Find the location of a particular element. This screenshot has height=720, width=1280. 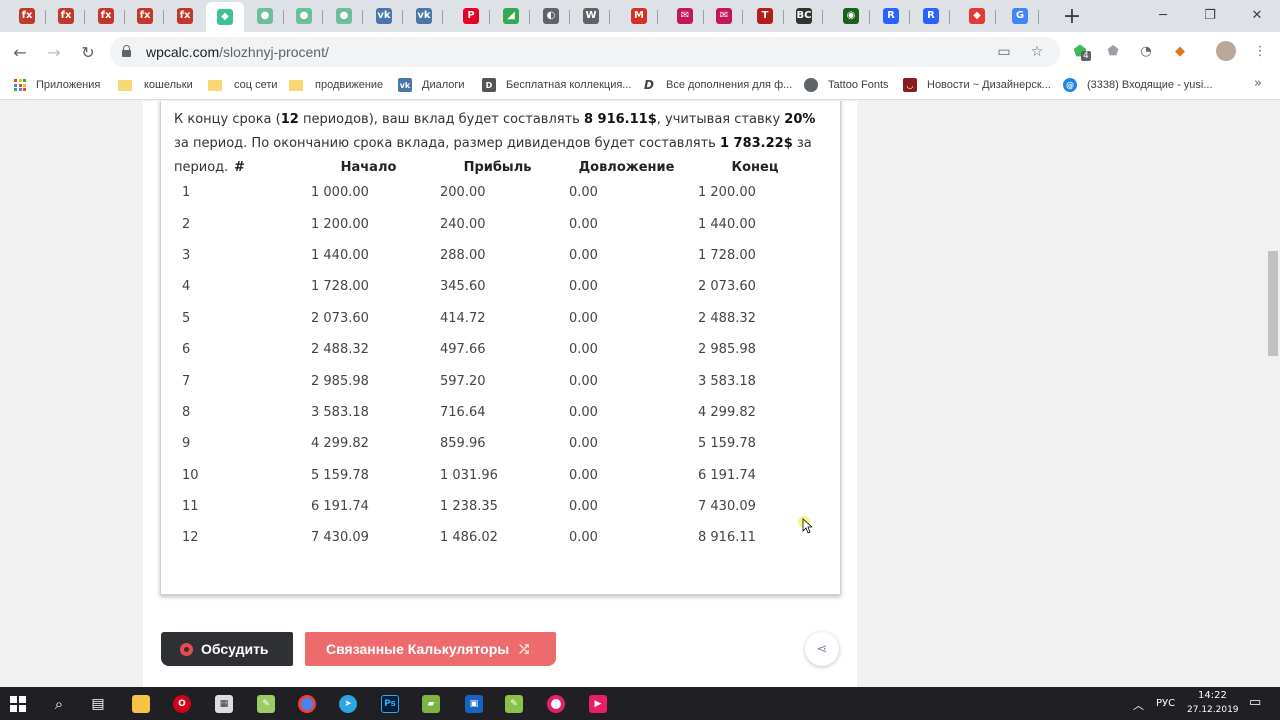

adblock-shield-icon: ⬟ 4 is located at coordinates (1080, 51).